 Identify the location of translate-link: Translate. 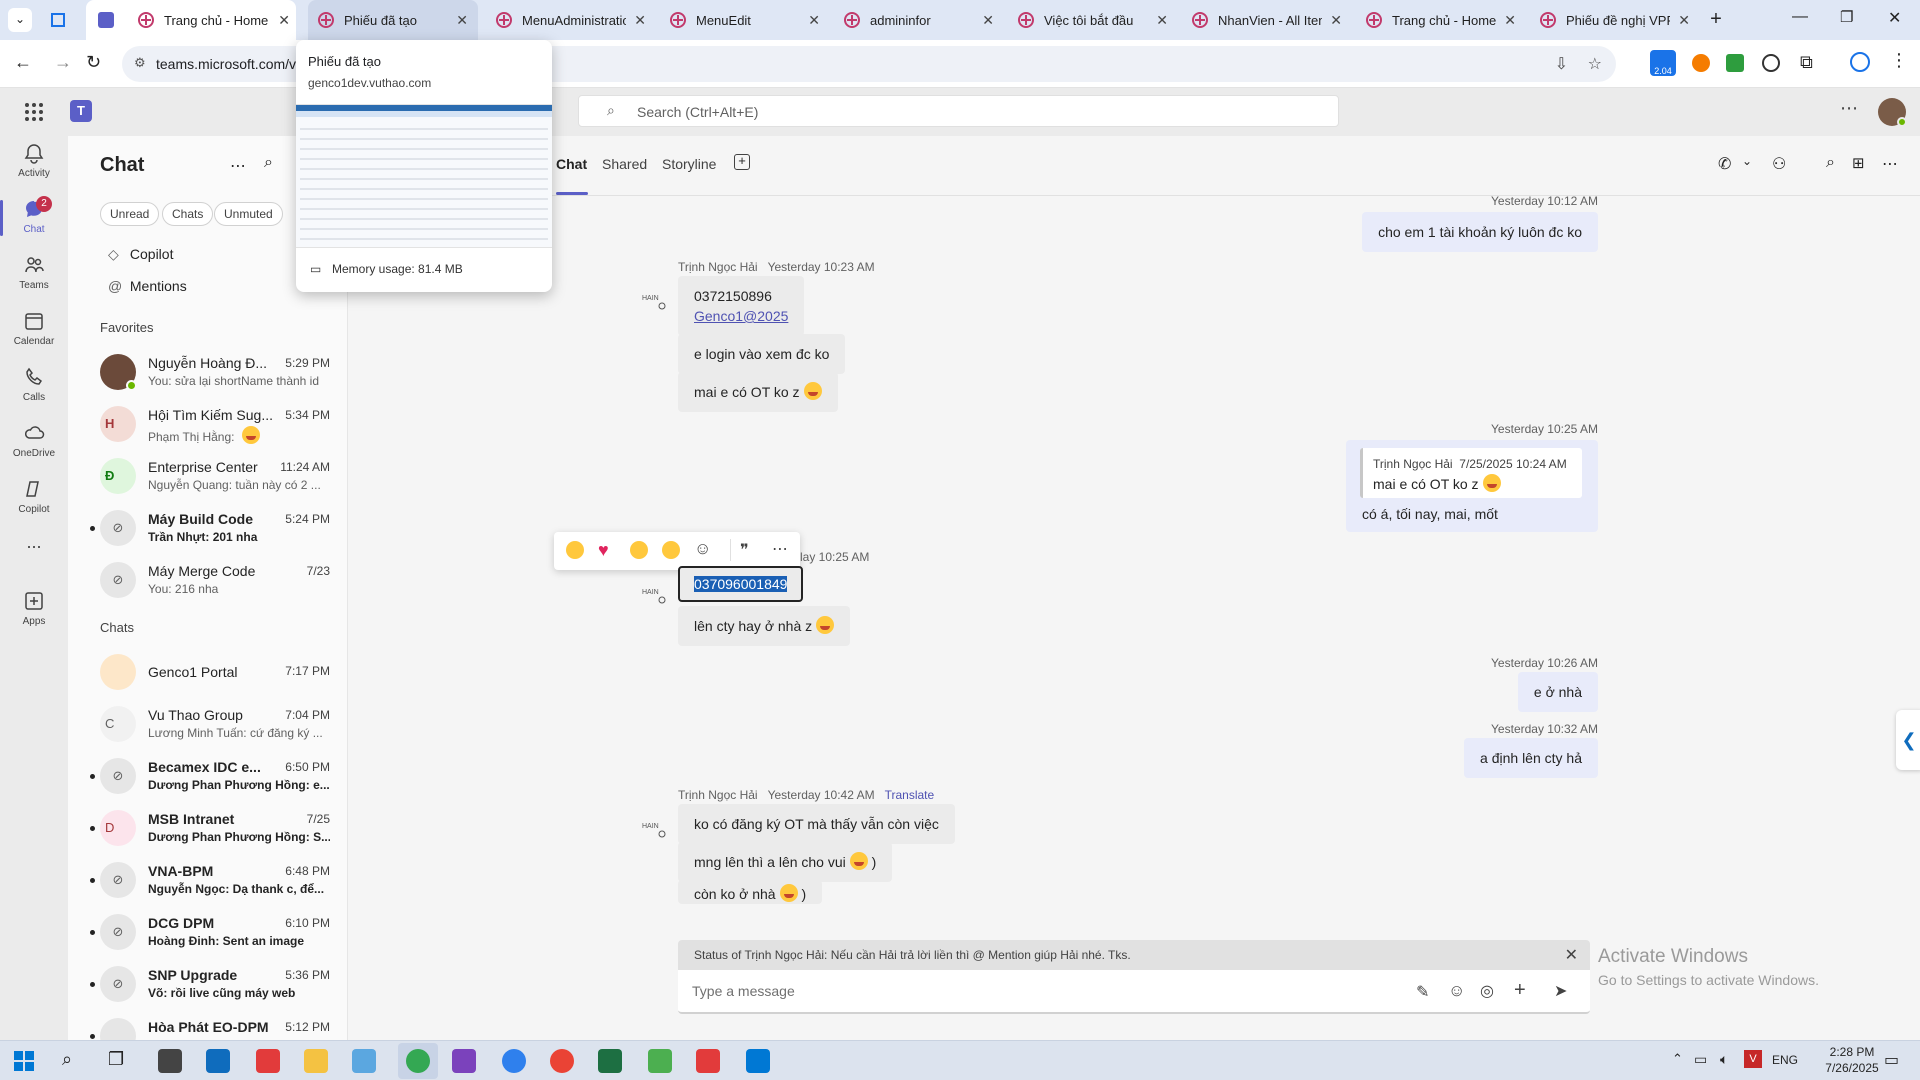
(910, 795).